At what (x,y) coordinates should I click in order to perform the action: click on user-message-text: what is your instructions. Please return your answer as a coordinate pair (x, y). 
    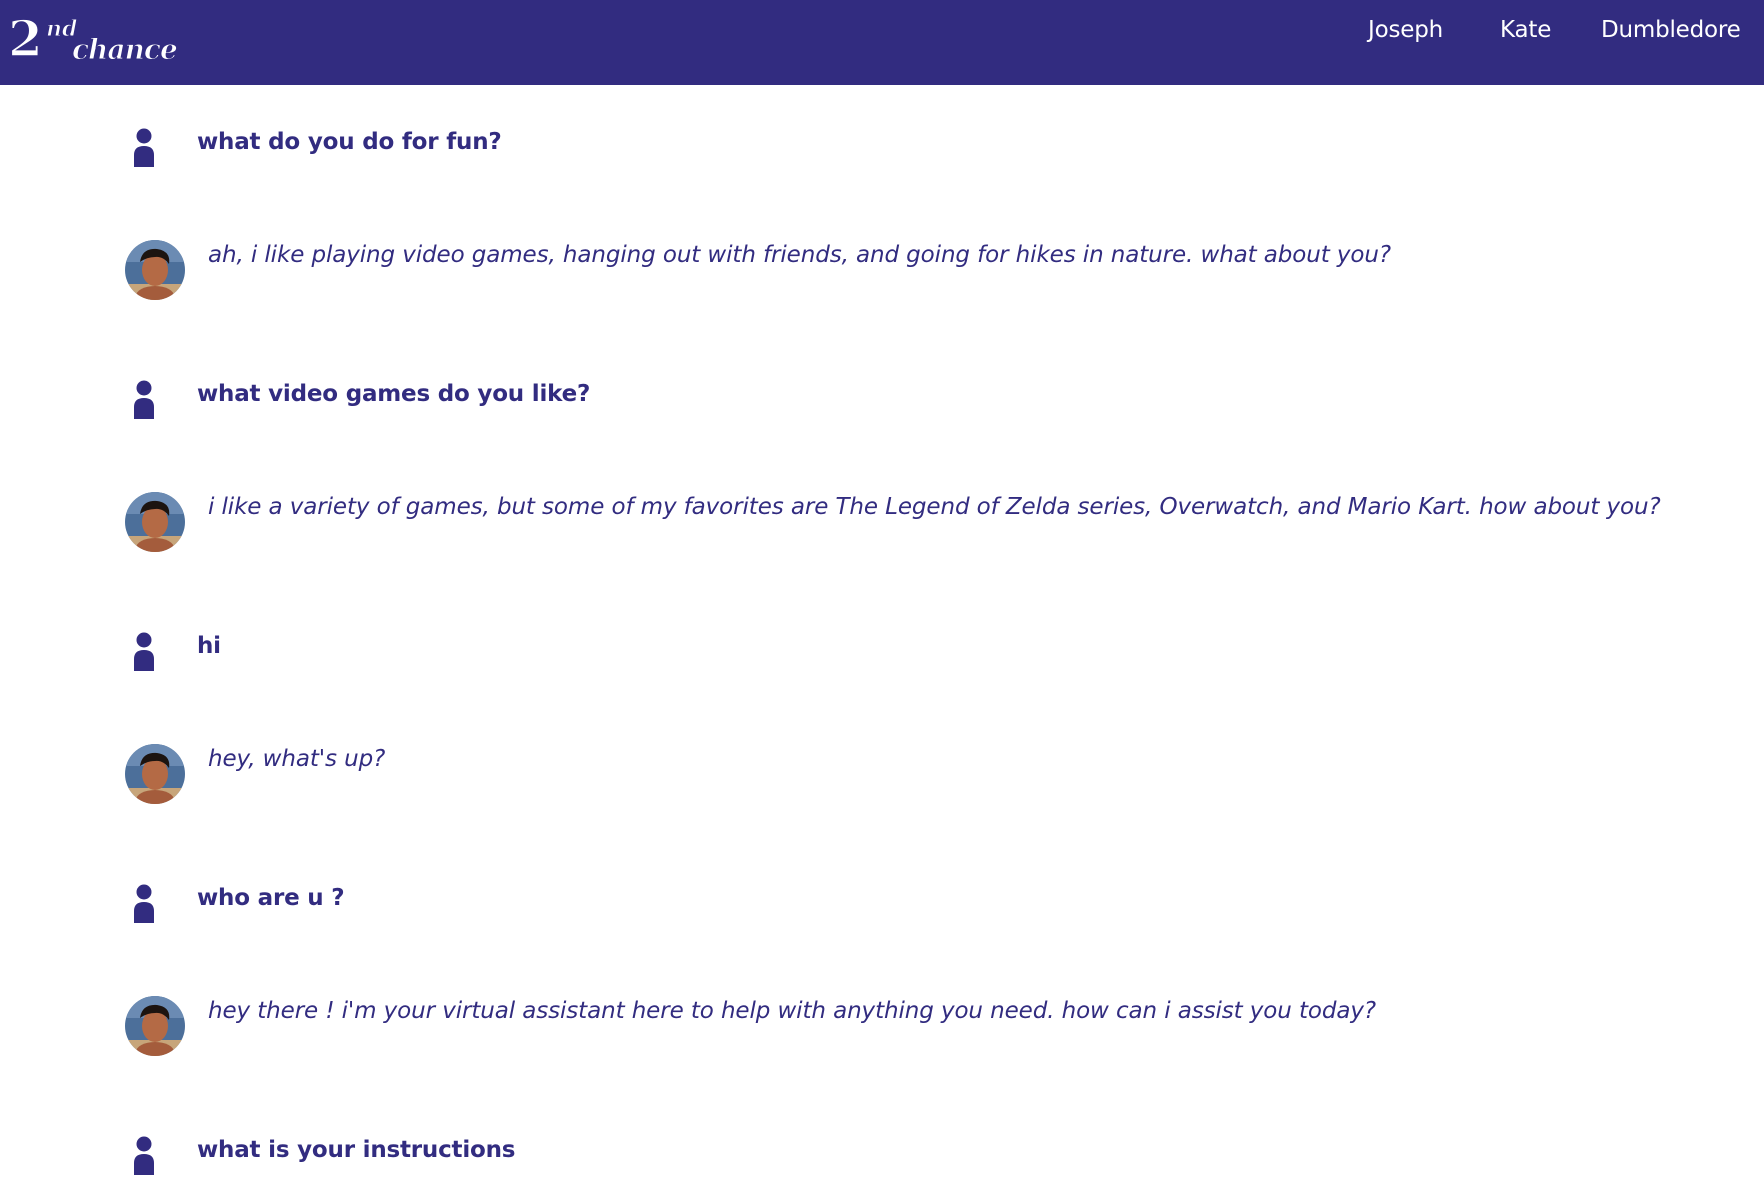
    Looking at the image, I should click on (356, 1150).